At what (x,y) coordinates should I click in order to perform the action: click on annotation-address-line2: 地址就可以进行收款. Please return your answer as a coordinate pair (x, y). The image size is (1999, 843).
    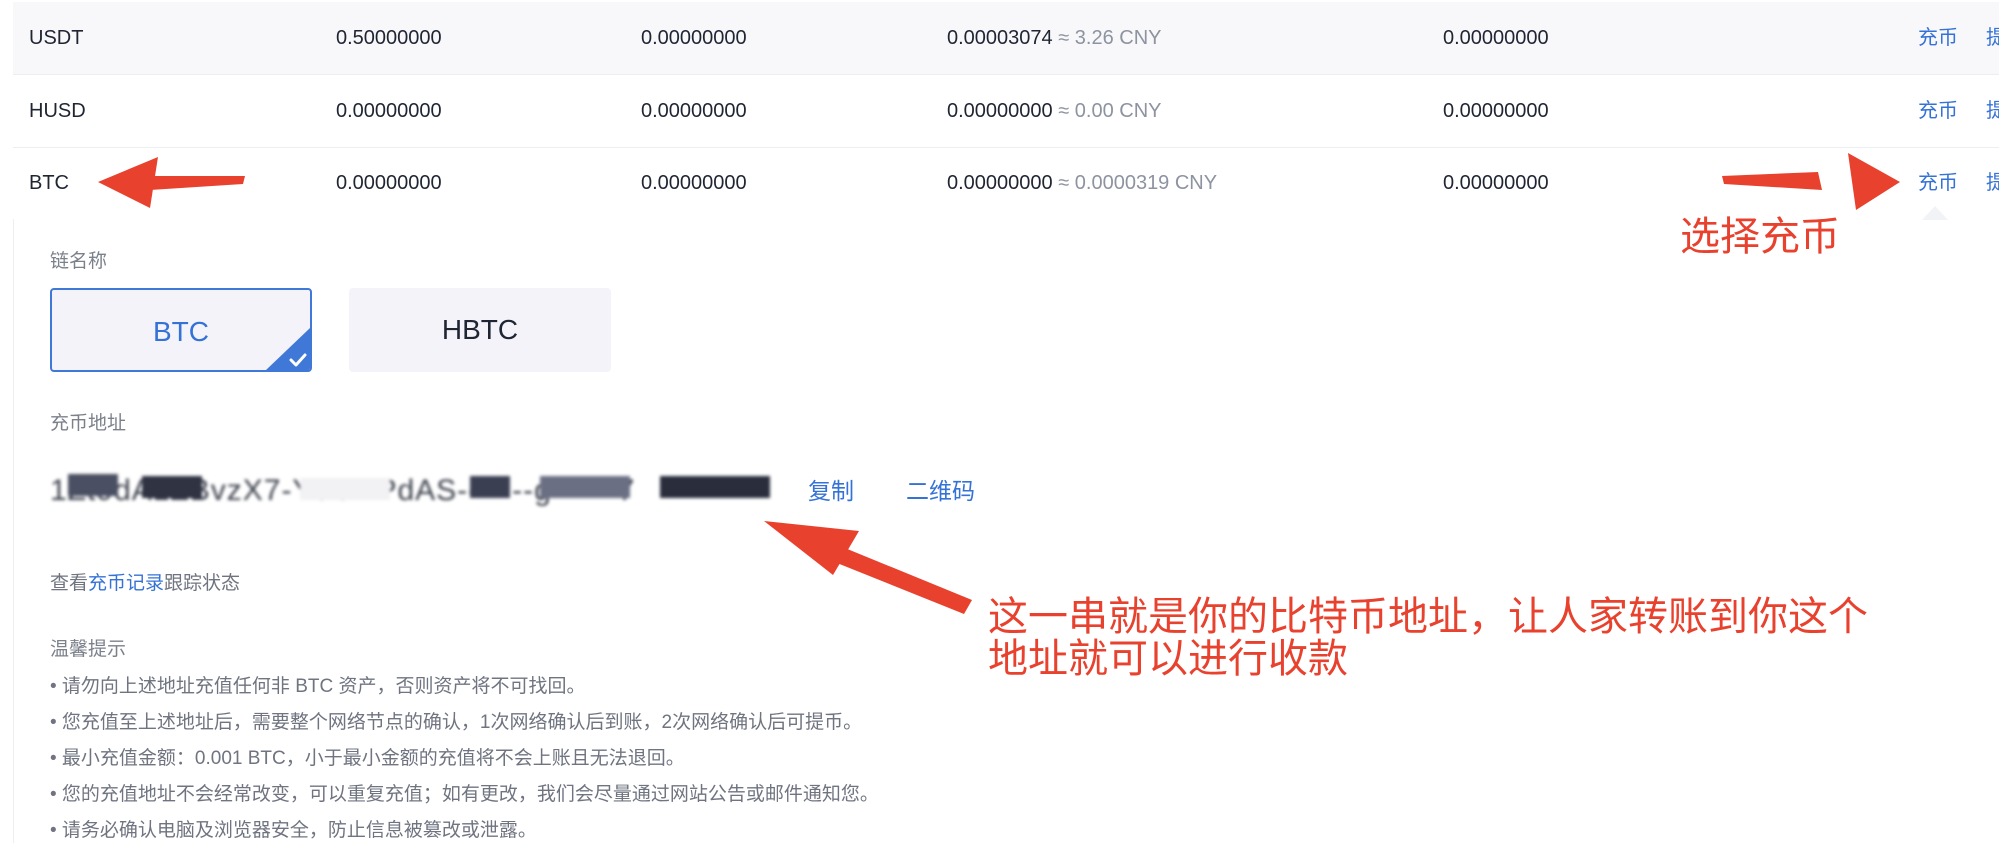
    Looking at the image, I should click on (1168, 659).